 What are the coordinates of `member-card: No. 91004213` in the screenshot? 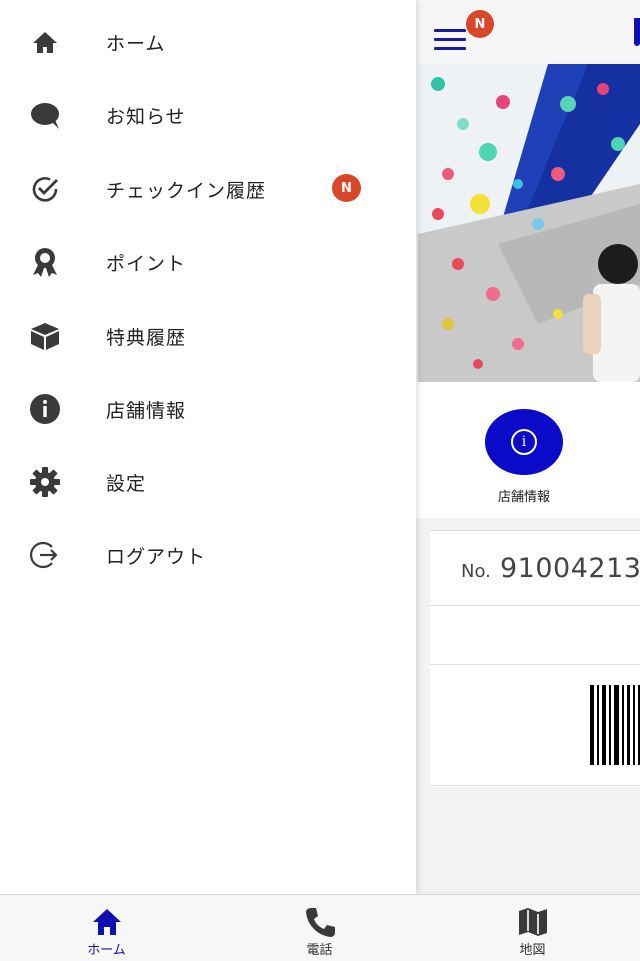 It's located at (535, 658).